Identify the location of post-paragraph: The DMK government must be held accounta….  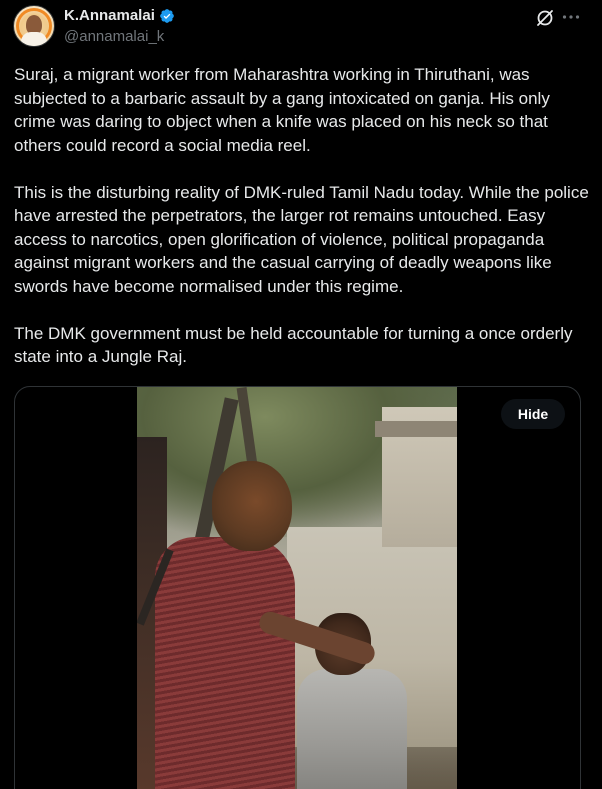
(293, 345).